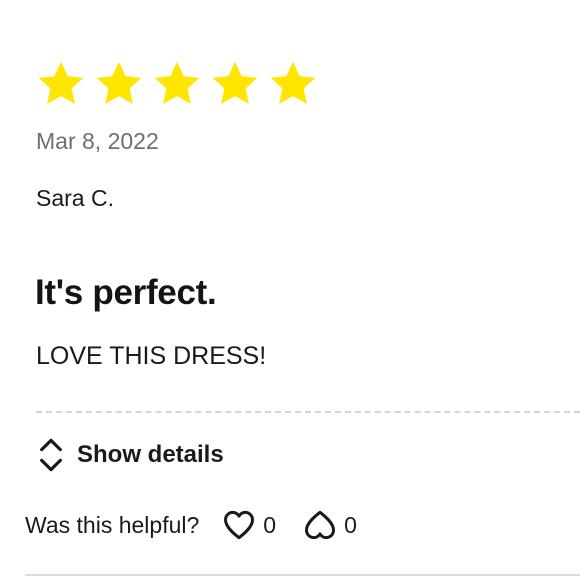  What do you see at coordinates (75, 198) in the screenshot?
I see `review-author: Sara C.` at bounding box center [75, 198].